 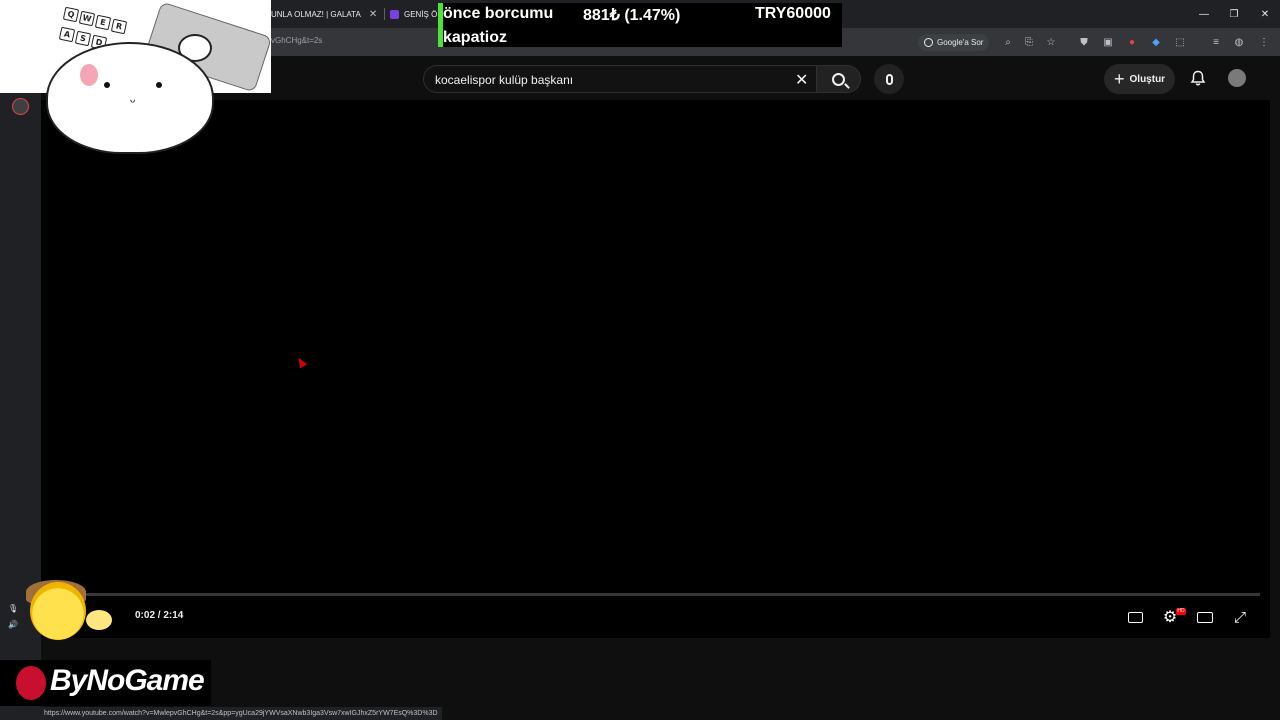 What do you see at coordinates (1108, 42) in the screenshot?
I see `cast-extension-icon: ▣` at bounding box center [1108, 42].